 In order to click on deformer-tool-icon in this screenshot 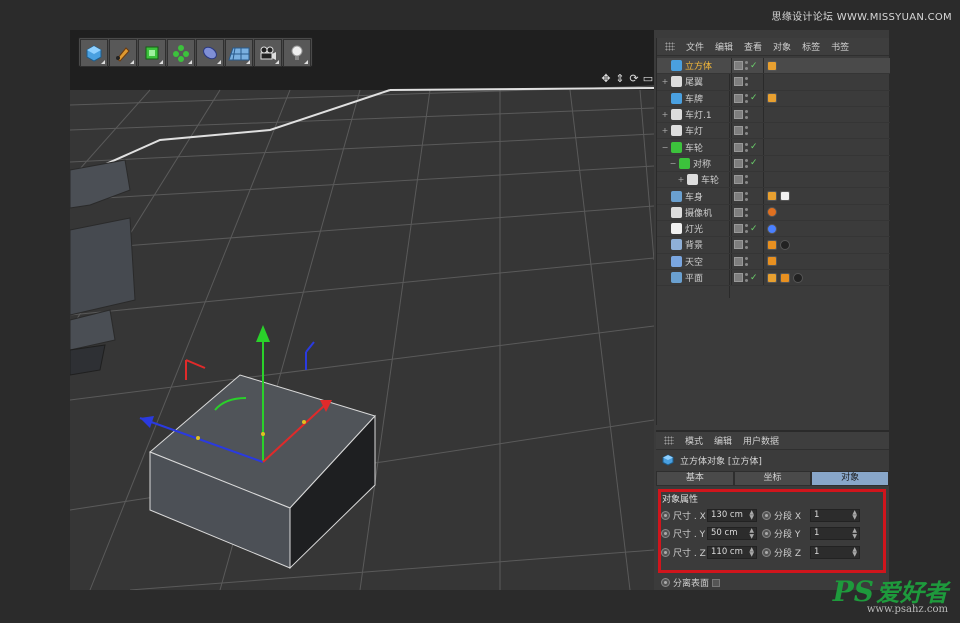, I will do `click(210, 53)`.